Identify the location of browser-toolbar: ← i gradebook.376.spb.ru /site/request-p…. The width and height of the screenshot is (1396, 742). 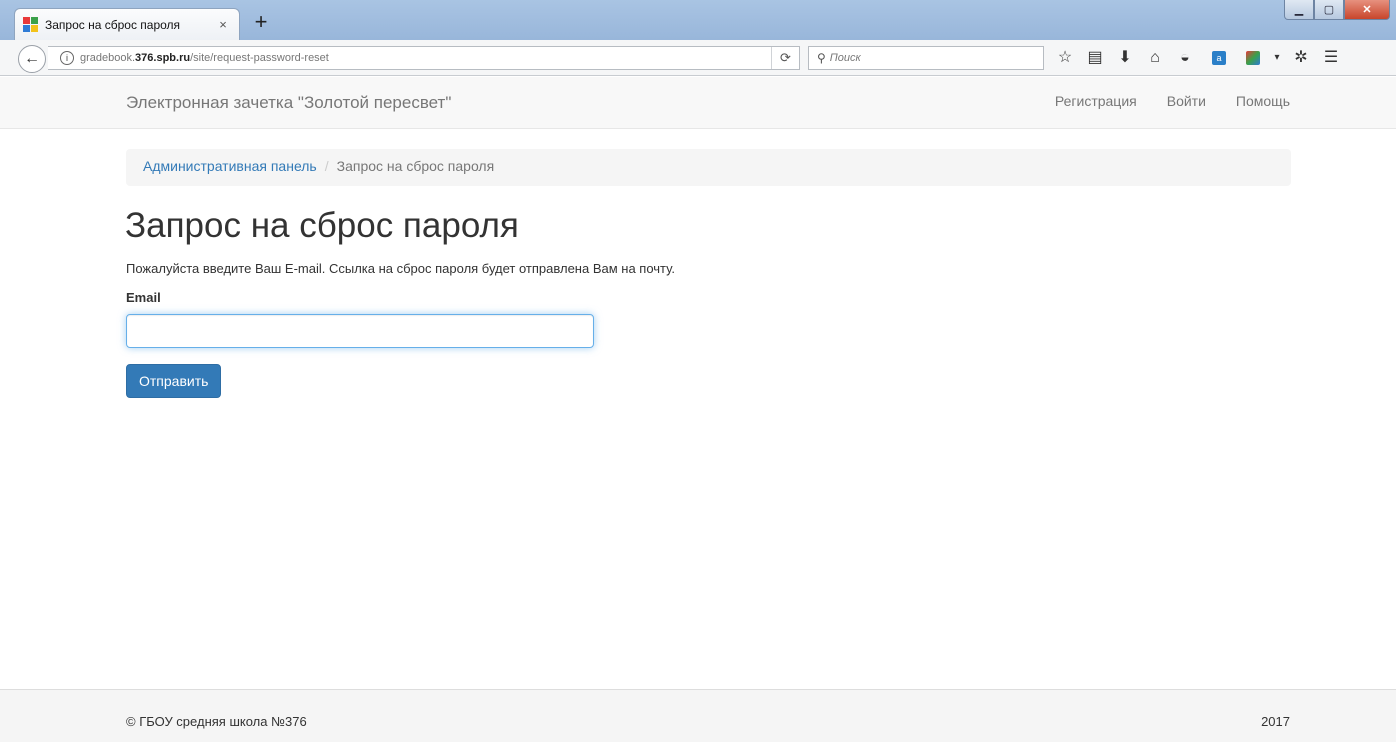
(698, 58).